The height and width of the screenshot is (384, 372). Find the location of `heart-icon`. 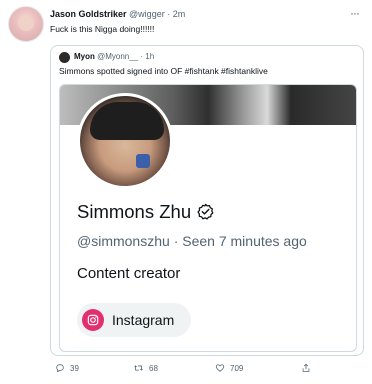

heart-icon is located at coordinates (220, 368).